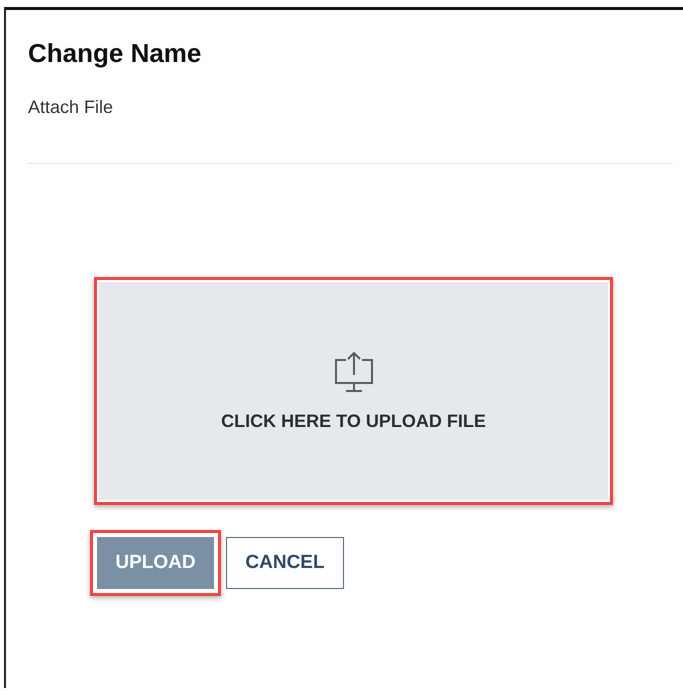 Image resolution: width=683 pixels, height=691 pixels. What do you see at coordinates (353, 421) in the screenshot?
I see `dropzone-label: CLICK HERE TO UPLOAD FILE` at bounding box center [353, 421].